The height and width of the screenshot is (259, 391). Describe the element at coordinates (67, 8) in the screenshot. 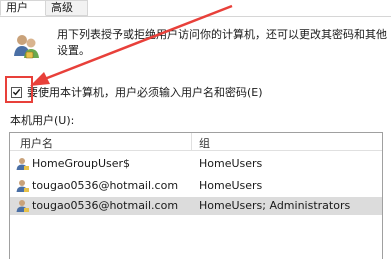

I see `tab-advanced: 高级` at that location.